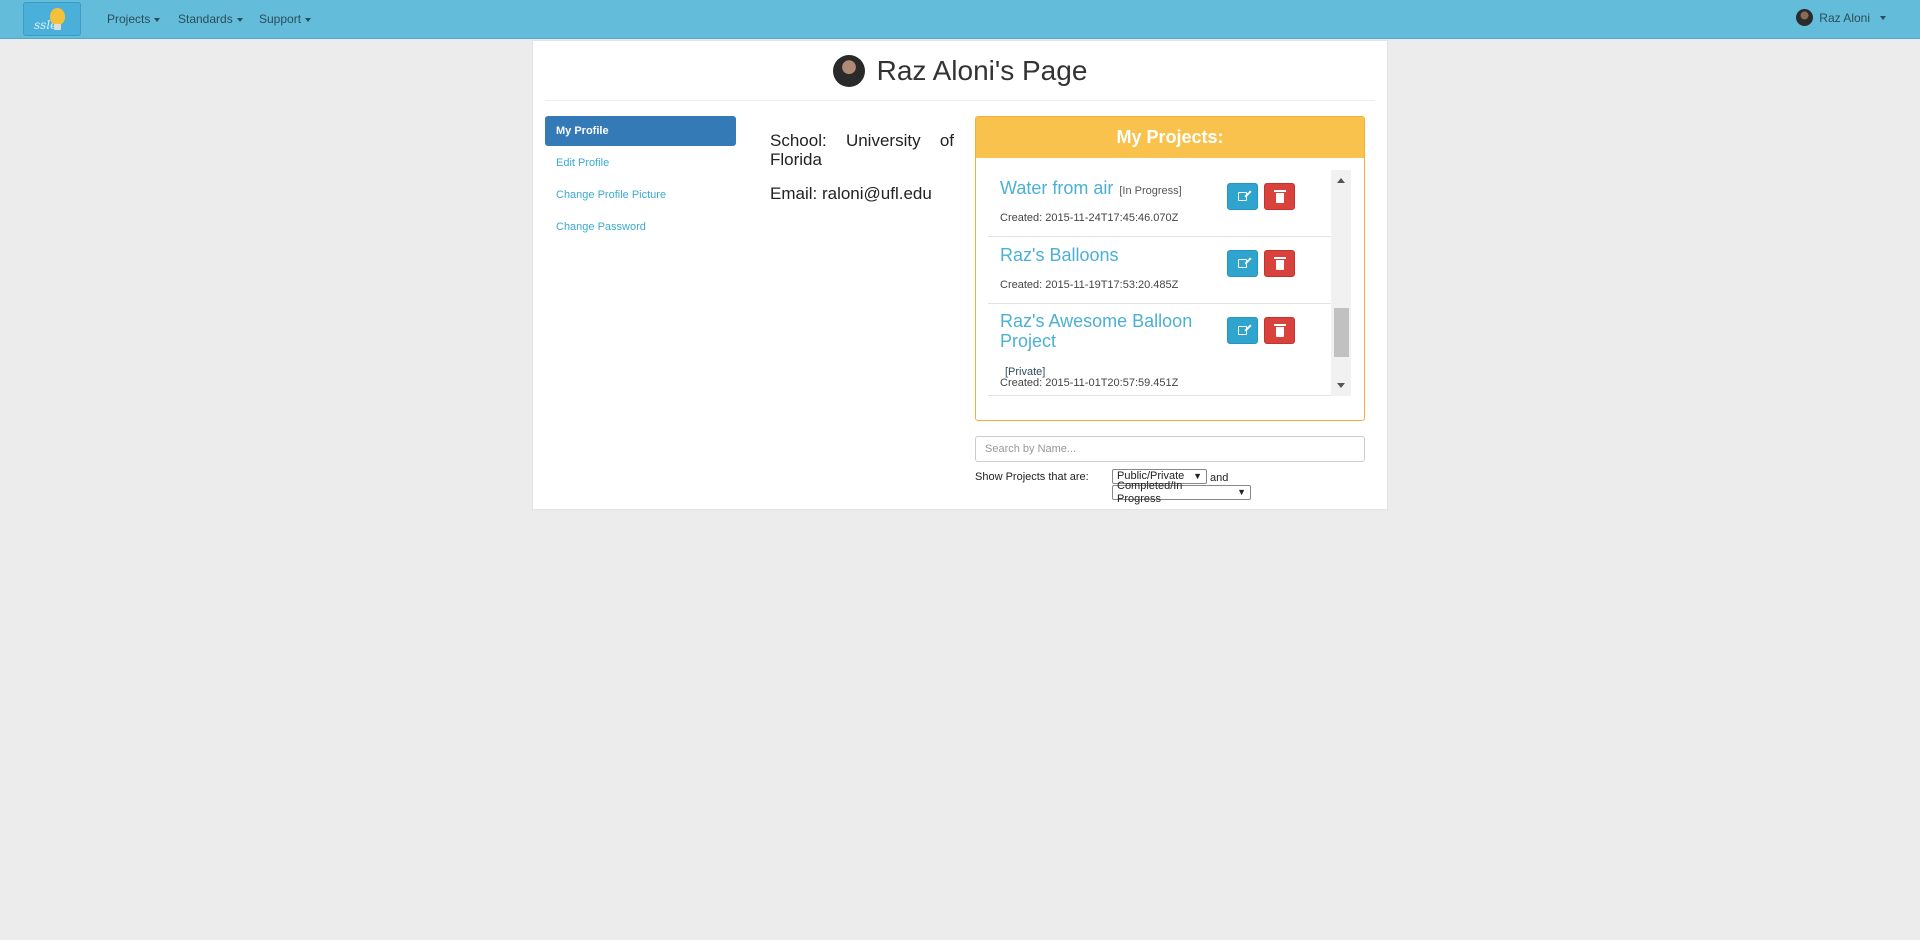 This screenshot has width=1920, height=940. I want to click on project-created: Created: 2015-11-19T17:53:20.485Z, so click(1089, 285).